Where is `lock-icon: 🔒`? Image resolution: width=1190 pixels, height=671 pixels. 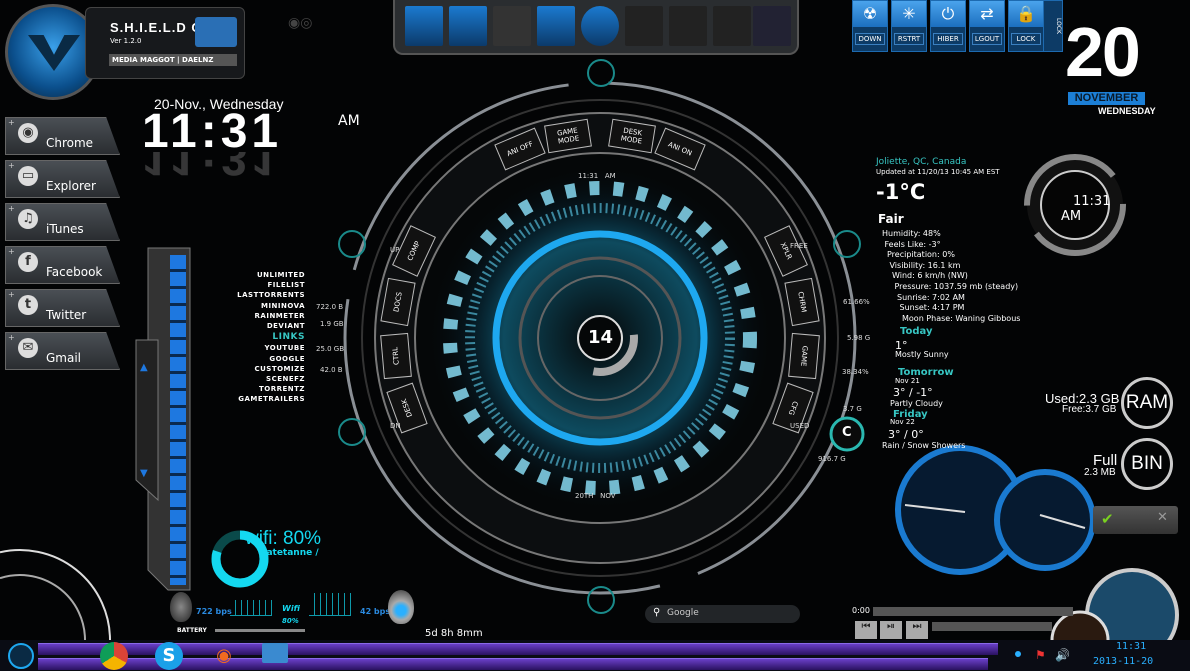
lock-icon: 🔒 is located at coordinates (1026, 14).